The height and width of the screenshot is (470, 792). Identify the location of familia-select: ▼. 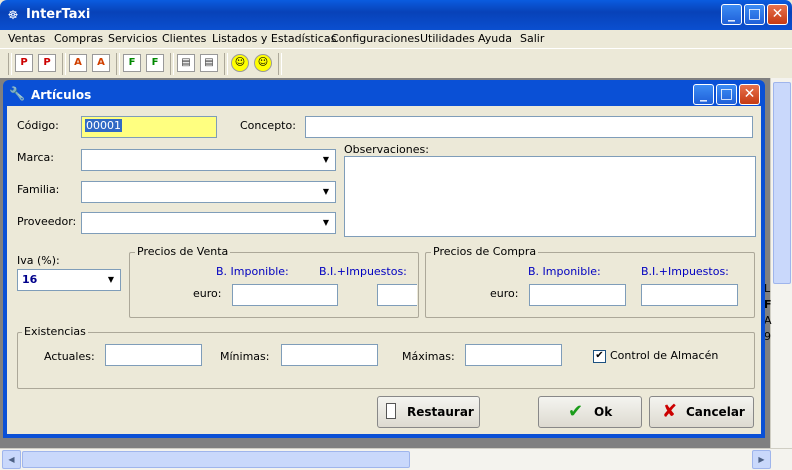
(208, 192).